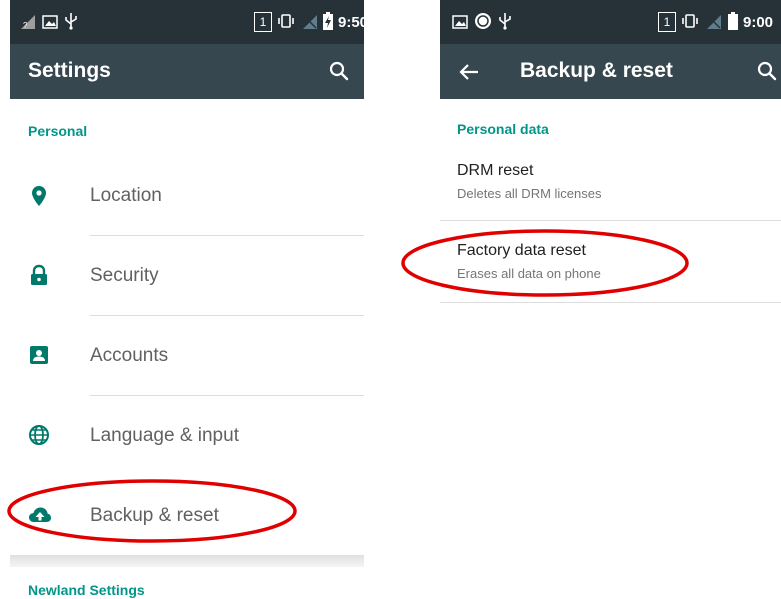 This screenshot has height=599, width=781. I want to click on app-bar: Backup & reset, so click(610, 71).